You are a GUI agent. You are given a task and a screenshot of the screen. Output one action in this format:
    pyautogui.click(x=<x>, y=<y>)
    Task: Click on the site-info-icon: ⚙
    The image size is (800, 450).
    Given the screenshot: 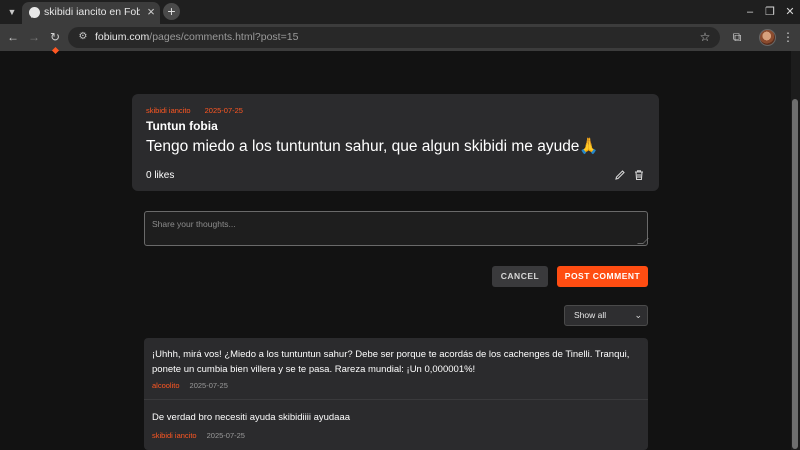 What is the action you would take?
    pyautogui.click(x=83, y=37)
    